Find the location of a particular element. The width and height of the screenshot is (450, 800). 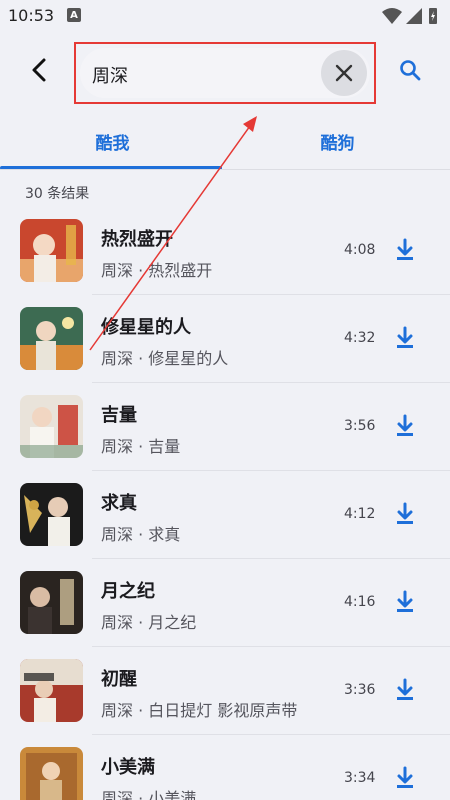

song-duration: 3:56 is located at coordinates (360, 426).